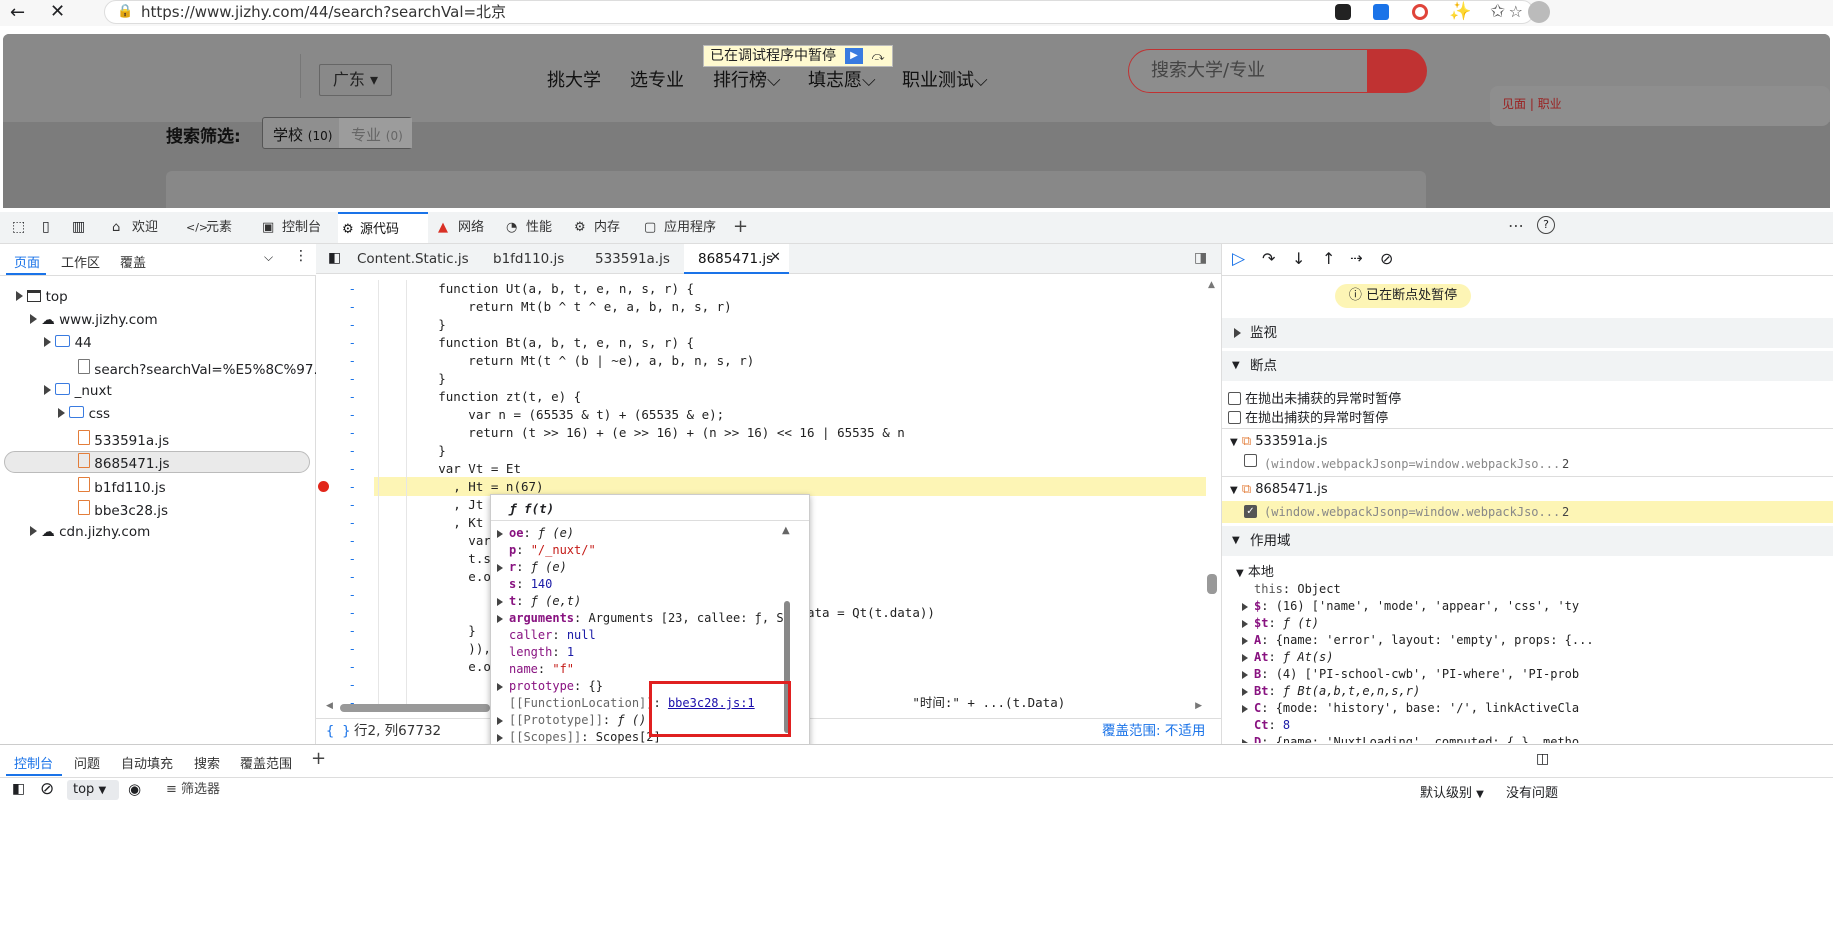 The width and height of the screenshot is (1833, 942). What do you see at coordinates (536, 227) in the screenshot?
I see `tab-performance: ◔ 性能` at bounding box center [536, 227].